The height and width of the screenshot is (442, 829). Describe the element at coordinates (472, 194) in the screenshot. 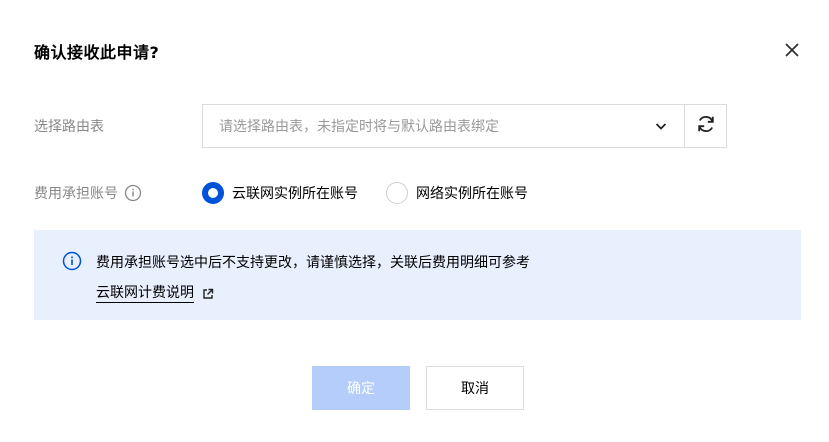

I see `radio-option-label: 网络实例所在账号` at that location.